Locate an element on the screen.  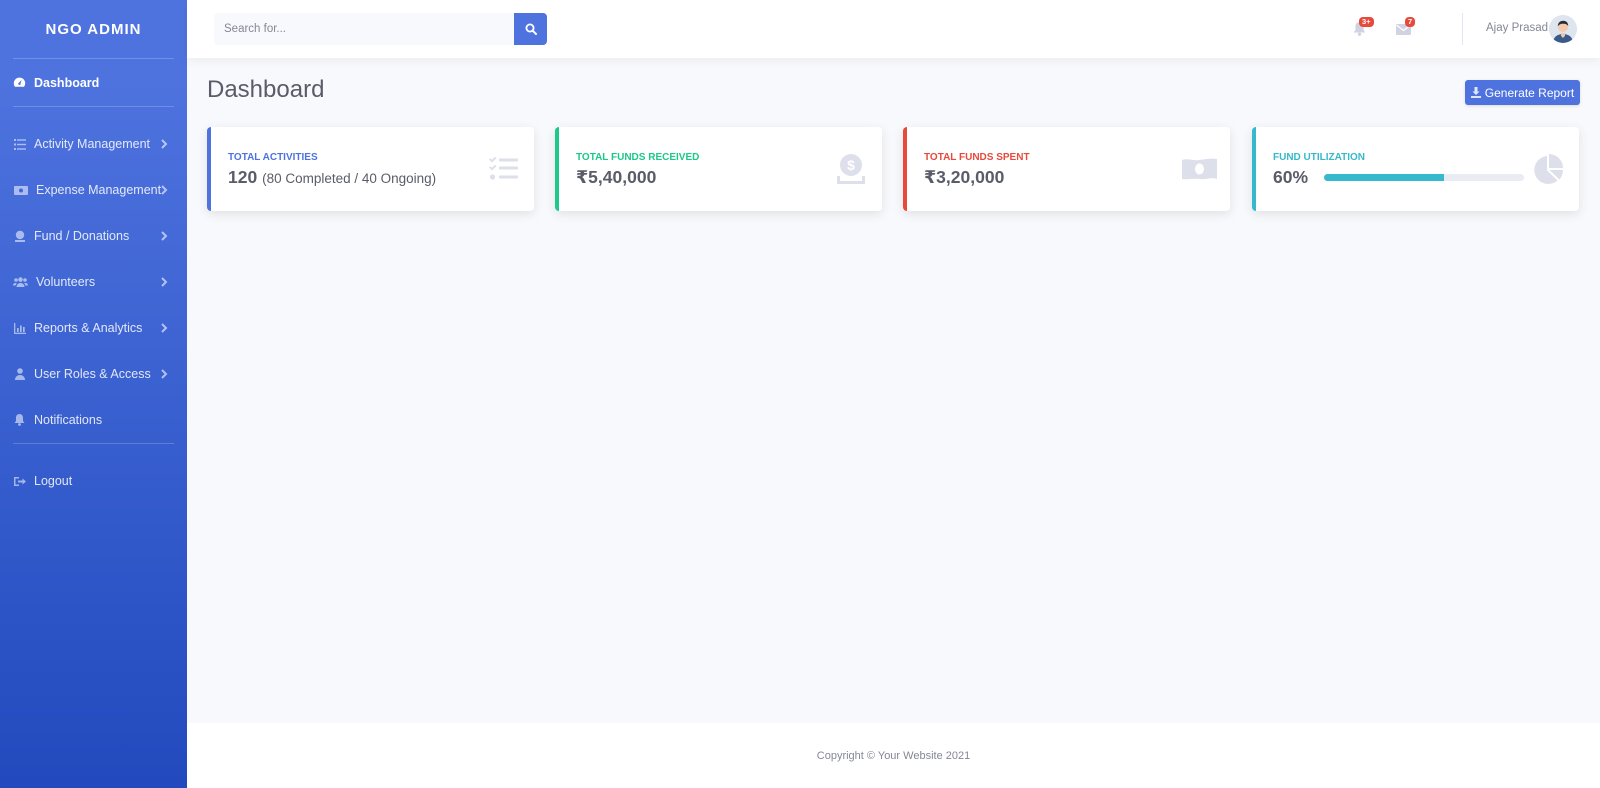
sidebar-item-label: Activity Management is located at coordinates (92, 144).